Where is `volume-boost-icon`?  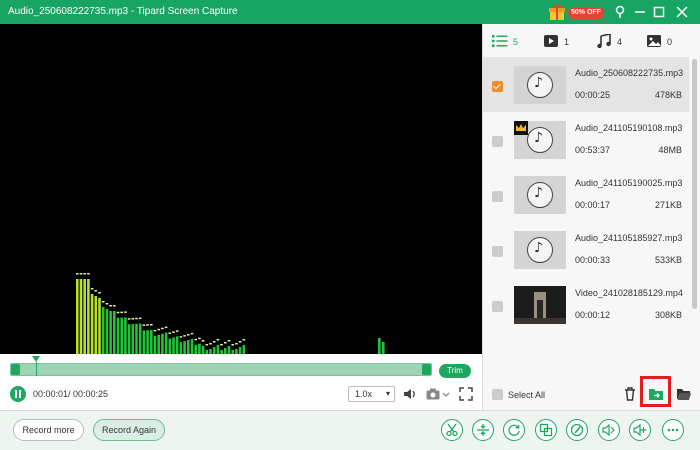 volume-boost-icon is located at coordinates (640, 430).